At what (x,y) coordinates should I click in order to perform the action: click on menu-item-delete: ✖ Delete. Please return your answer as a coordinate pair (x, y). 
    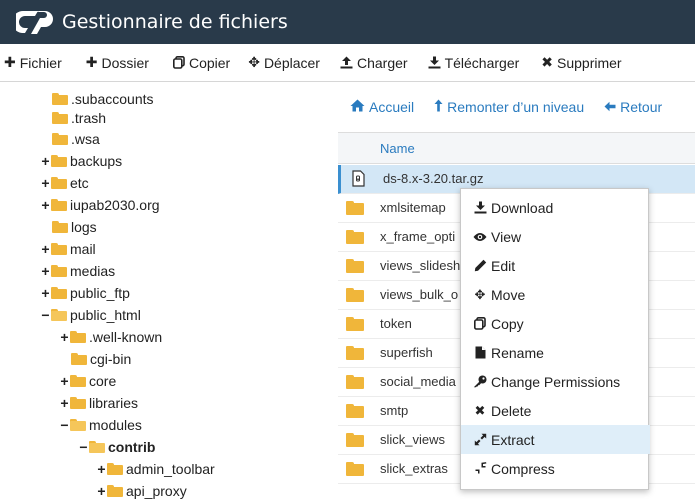
    Looking at the image, I should click on (555, 410).